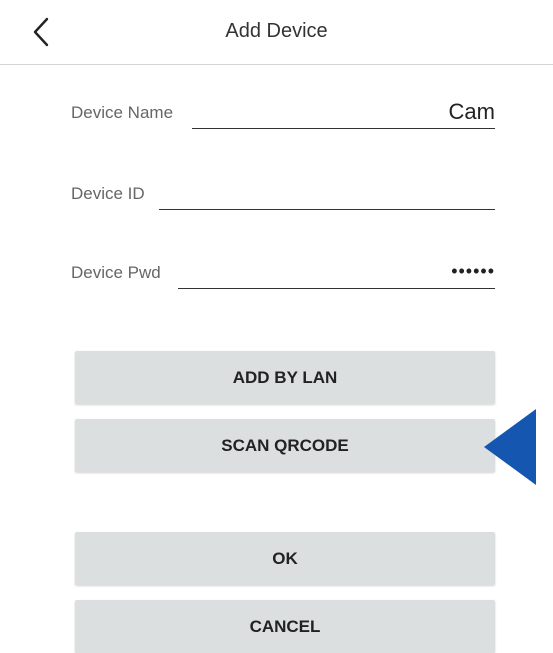 This screenshot has width=553, height=653. I want to click on device-pwd-field: Device Pwd, so click(283, 271).